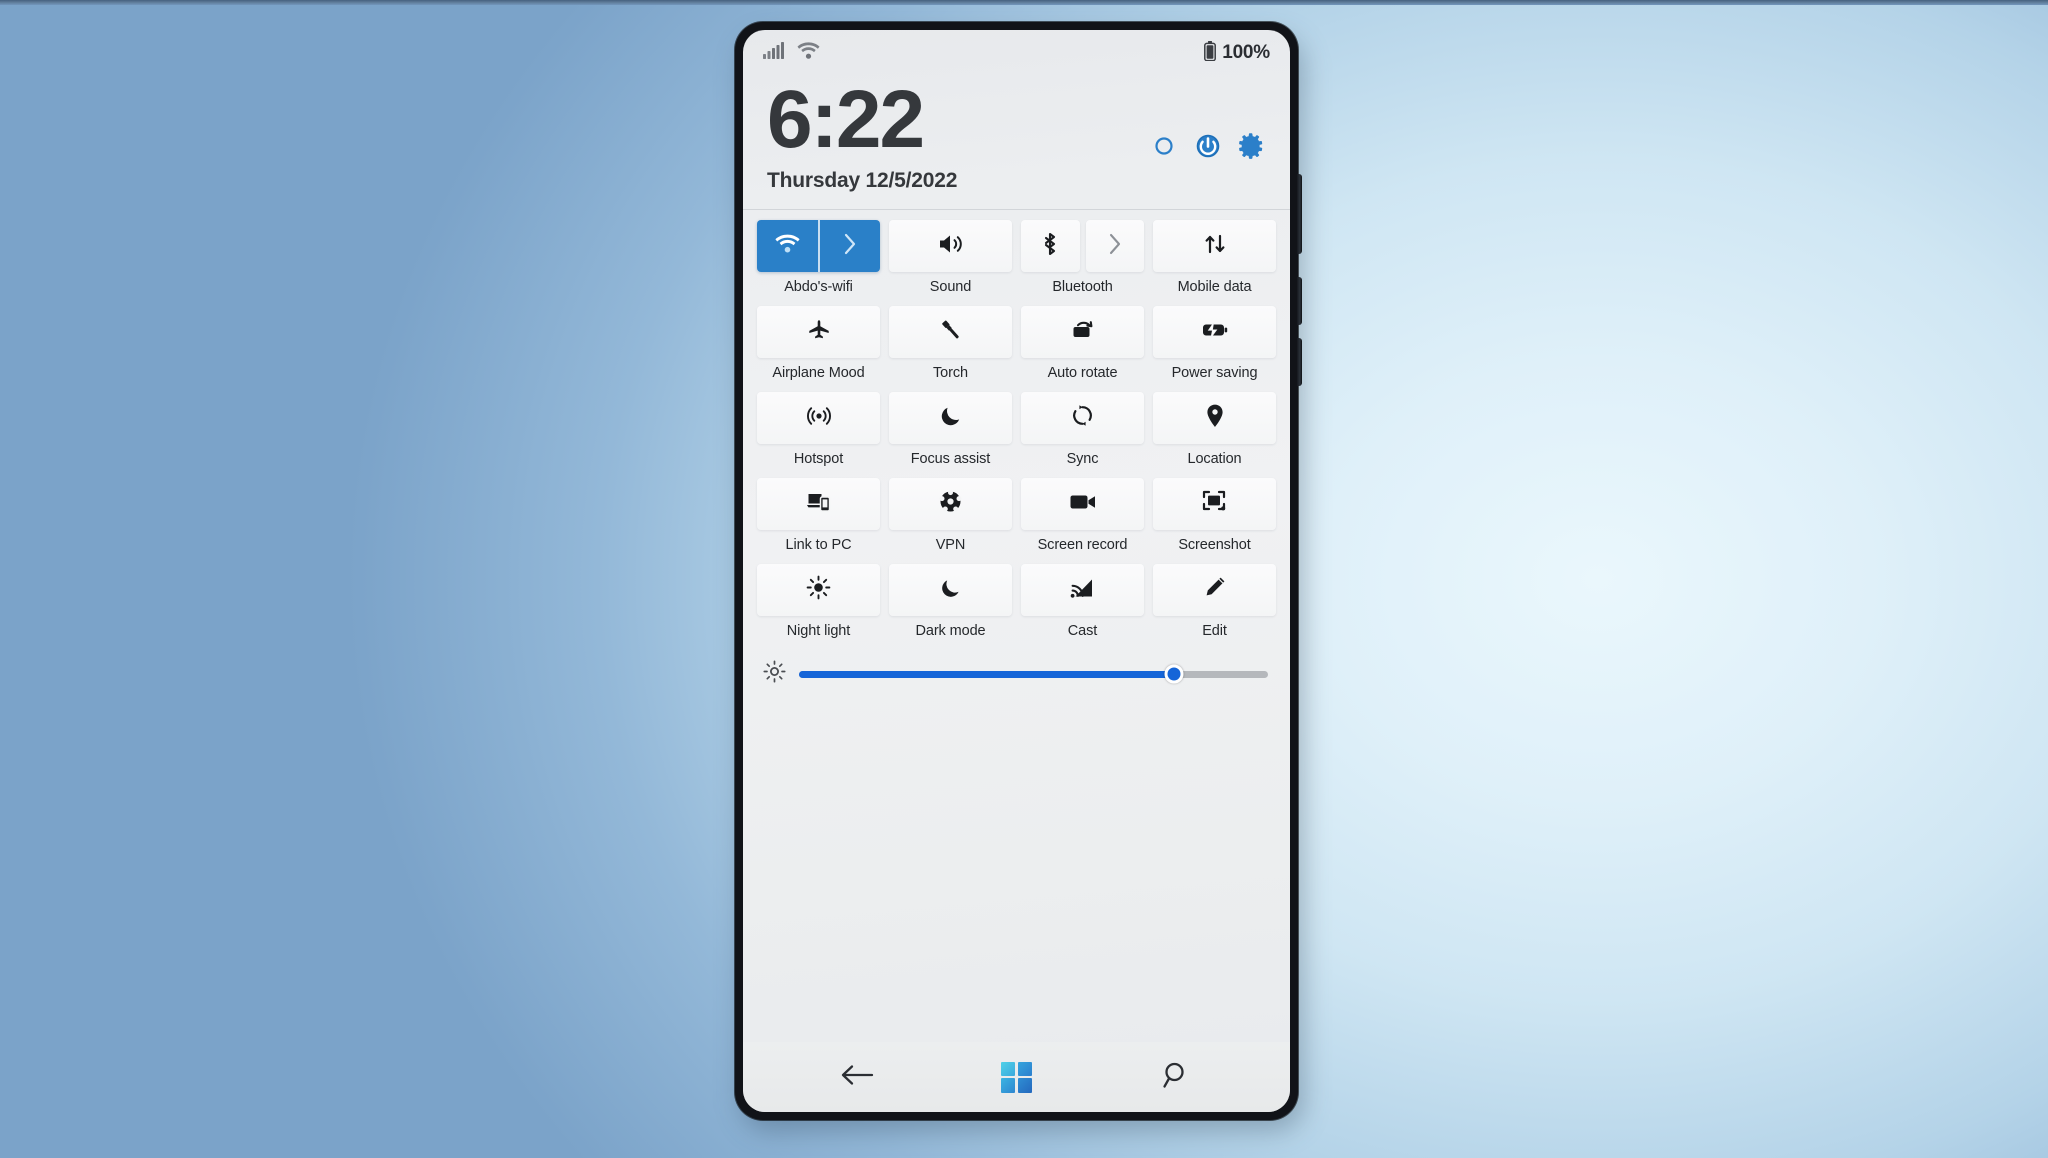 The width and height of the screenshot is (2048, 1158). I want to click on wifi-detail-half, so click(850, 246).